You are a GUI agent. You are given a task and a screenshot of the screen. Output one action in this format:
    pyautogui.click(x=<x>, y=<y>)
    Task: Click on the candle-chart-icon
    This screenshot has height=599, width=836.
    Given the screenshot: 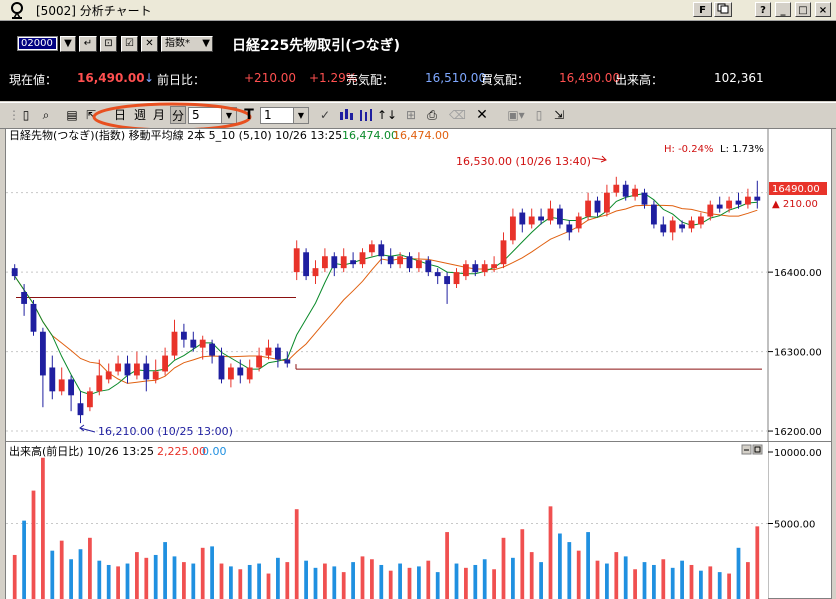 What is the action you would take?
    pyautogui.click(x=346, y=115)
    